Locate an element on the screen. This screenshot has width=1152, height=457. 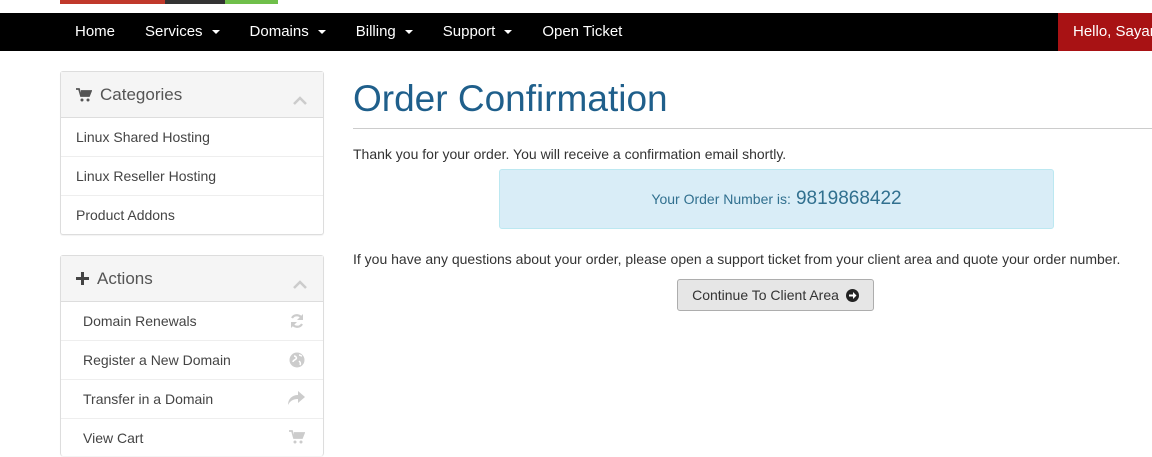
action-item-transfer-domain: Transfer in a Domain is located at coordinates (192, 399).